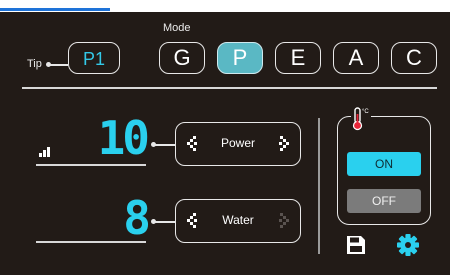 This screenshot has height=275, width=450. Describe the element at coordinates (137, 218) in the screenshot. I see `water-value-display: 8` at that location.